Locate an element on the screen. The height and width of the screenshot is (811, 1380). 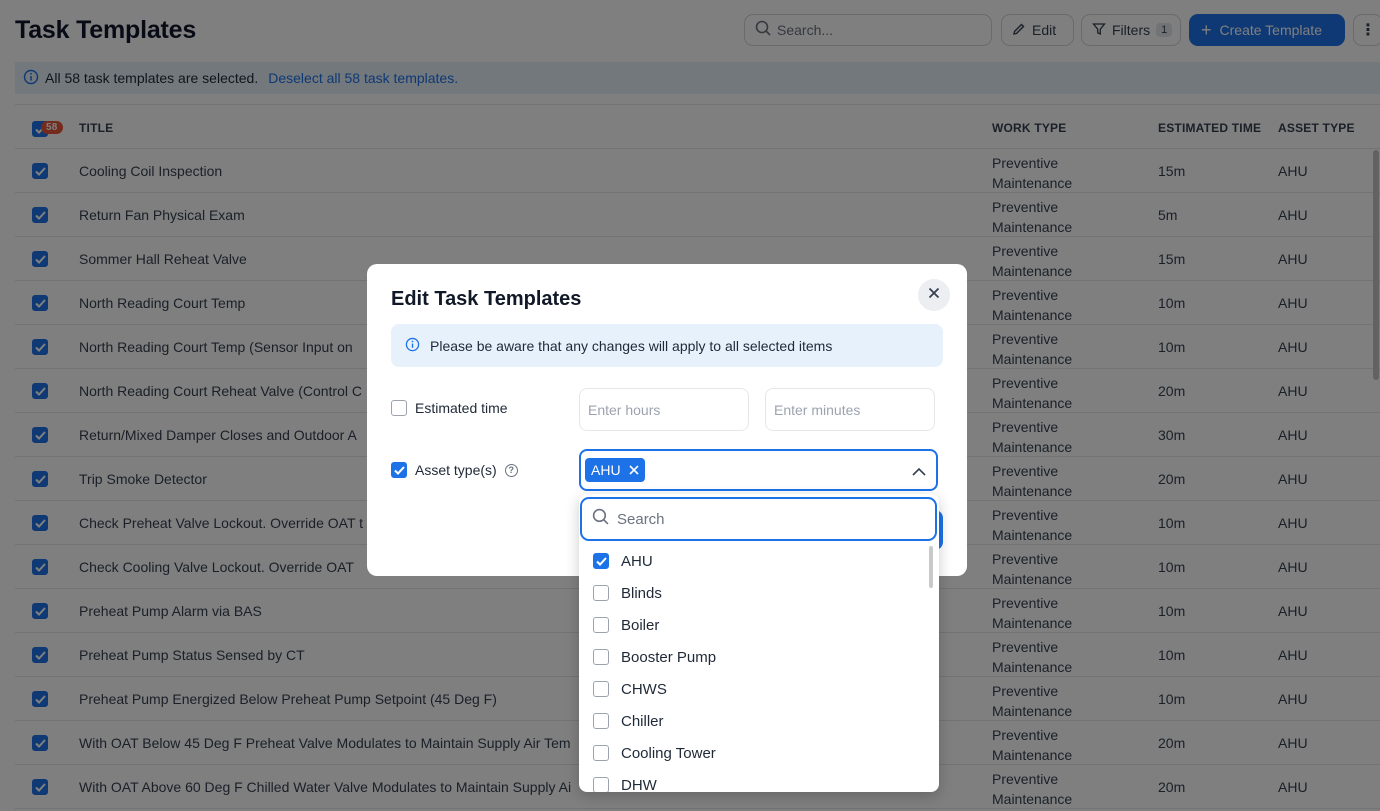
dropdown-option: Booster Pump is located at coordinates (754, 657).